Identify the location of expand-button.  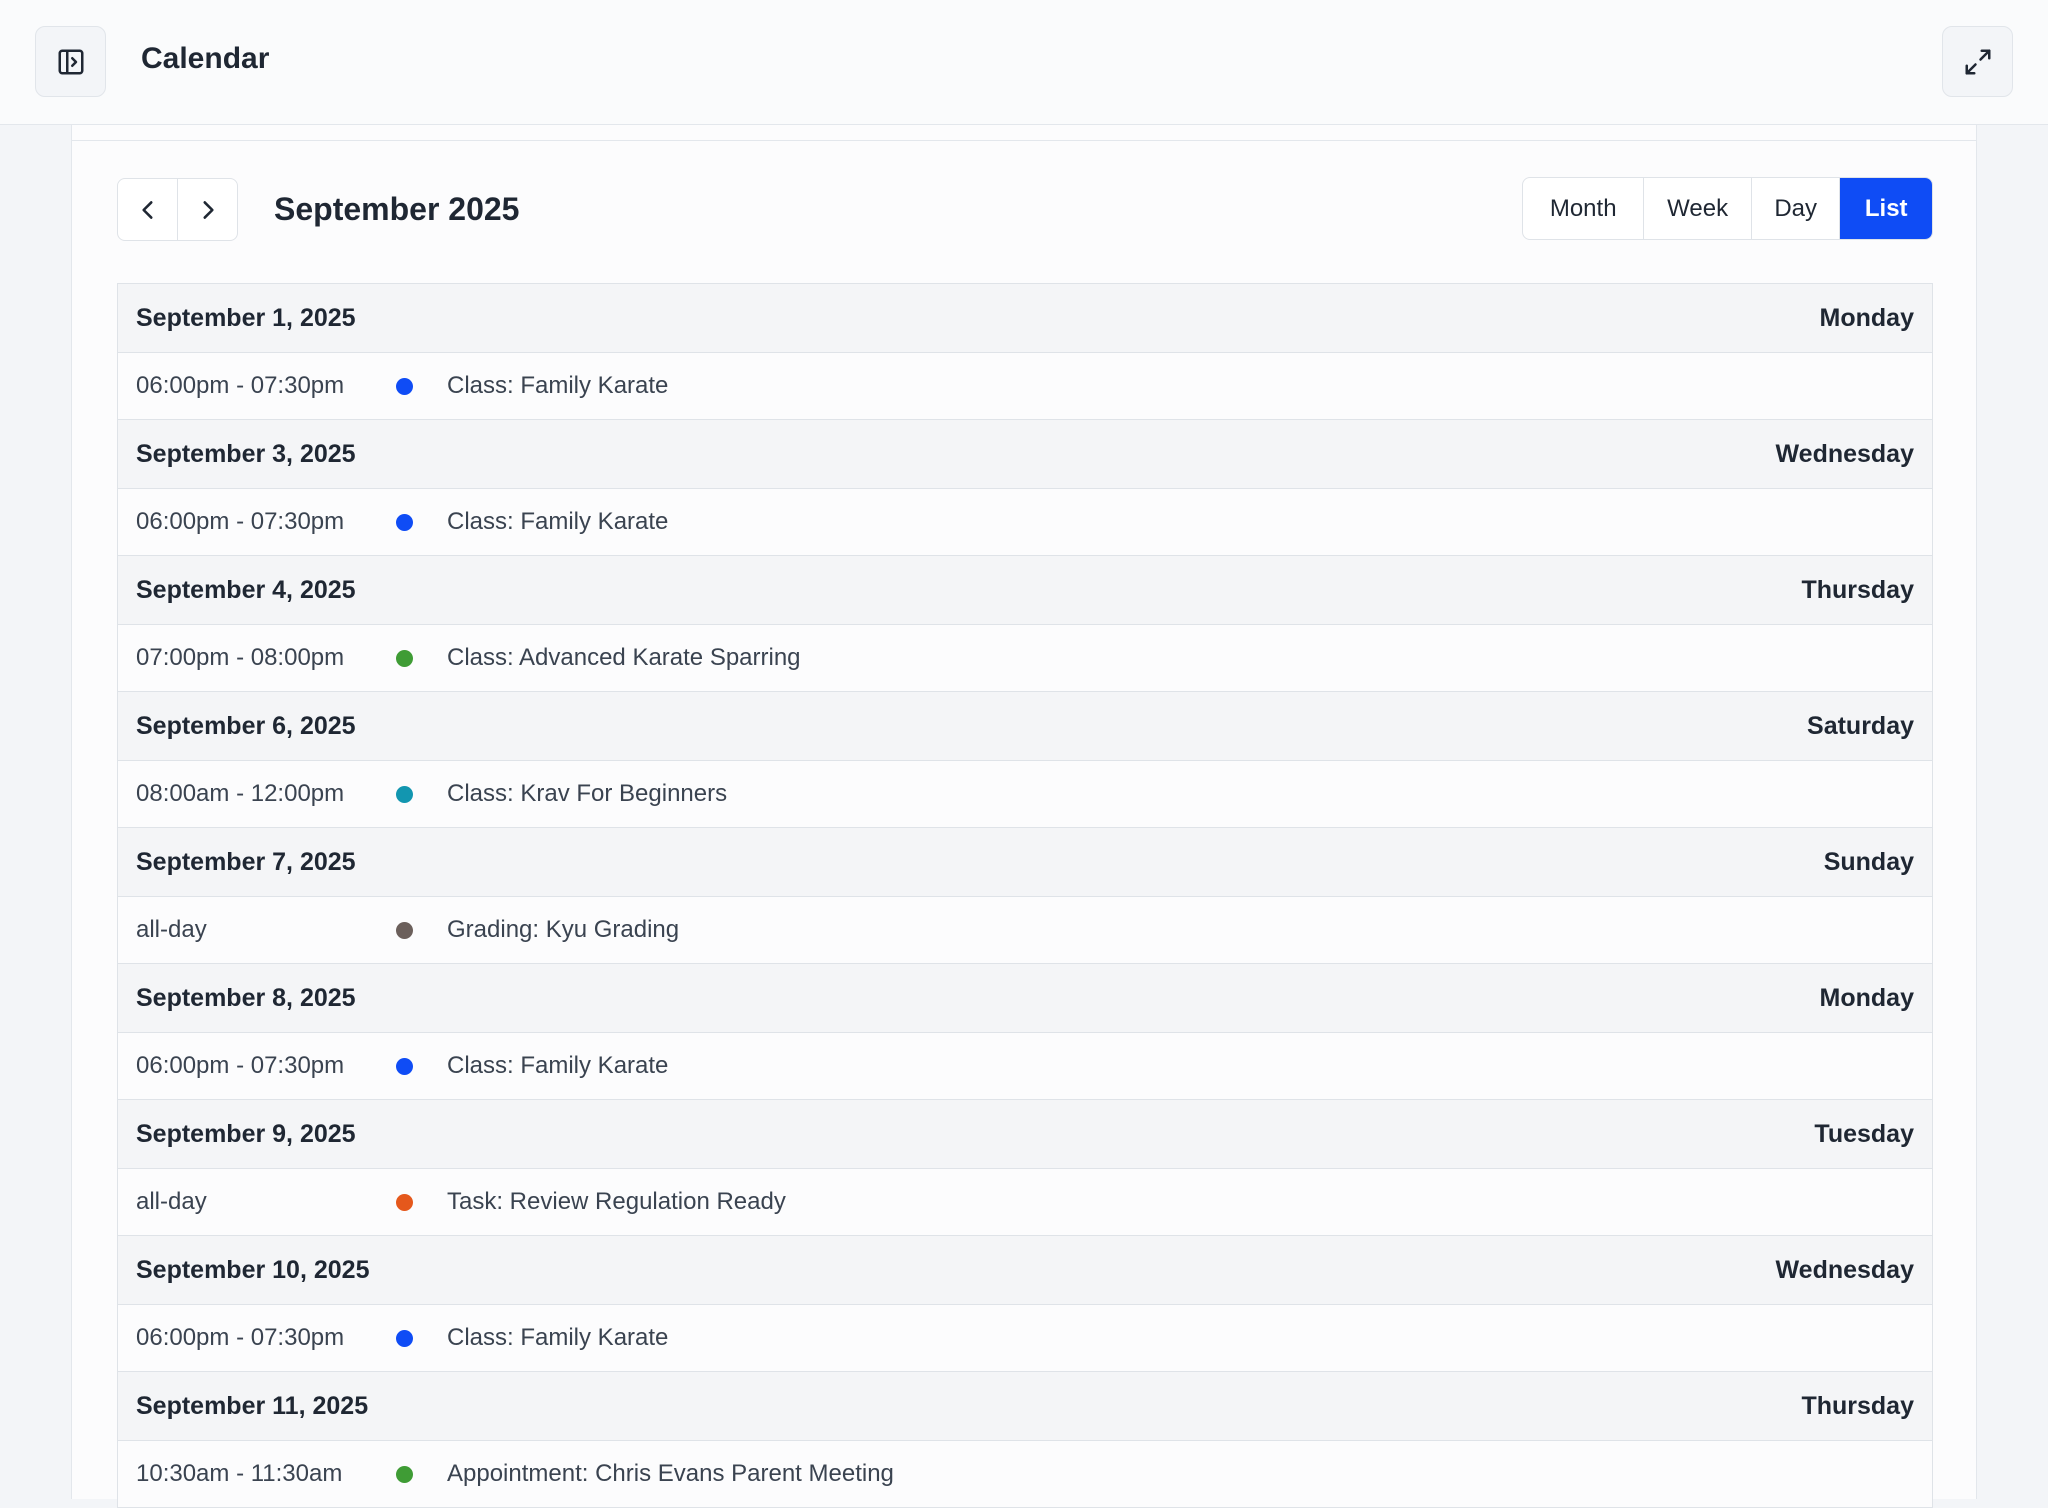
(1977, 61).